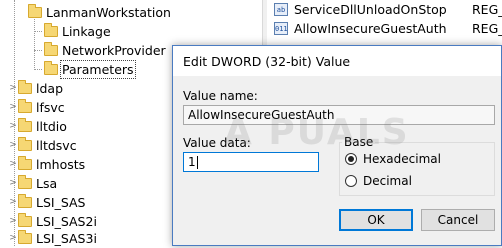 Image resolution: width=502 pixels, height=248 pixels. I want to click on tree-item-lsi-sas: > LSI_SAS, so click(47, 202).